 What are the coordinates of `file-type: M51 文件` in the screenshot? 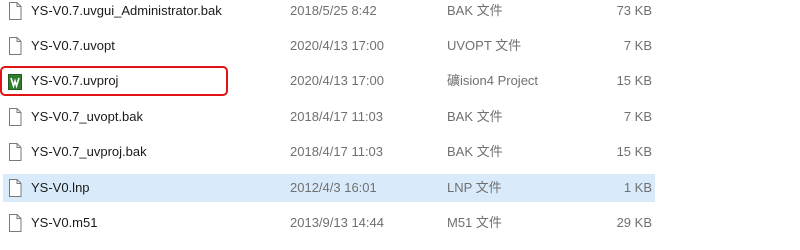 It's located at (474, 222).